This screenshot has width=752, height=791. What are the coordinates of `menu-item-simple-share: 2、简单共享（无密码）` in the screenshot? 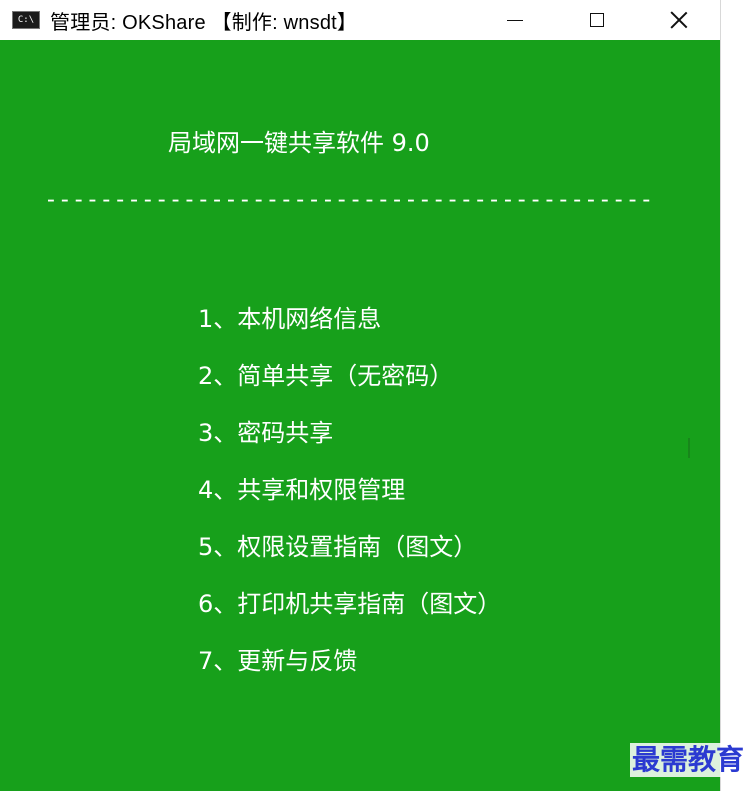 It's located at (349, 384).